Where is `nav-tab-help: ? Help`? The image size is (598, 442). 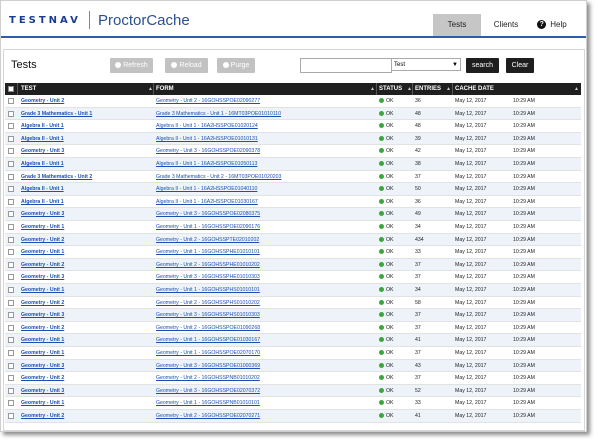
nav-tab-help: ? Help is located at coordinates (552, 25).